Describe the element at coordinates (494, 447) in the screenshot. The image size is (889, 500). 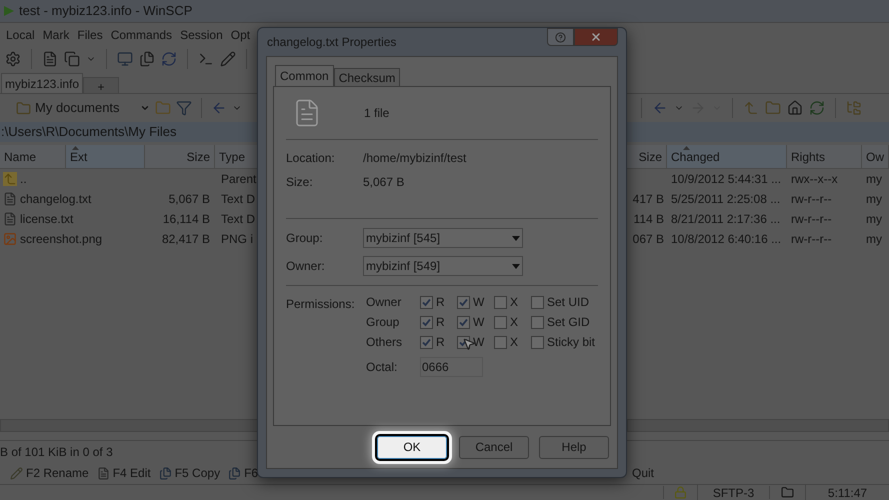
I see `dialog-button: Cancel` at that location.